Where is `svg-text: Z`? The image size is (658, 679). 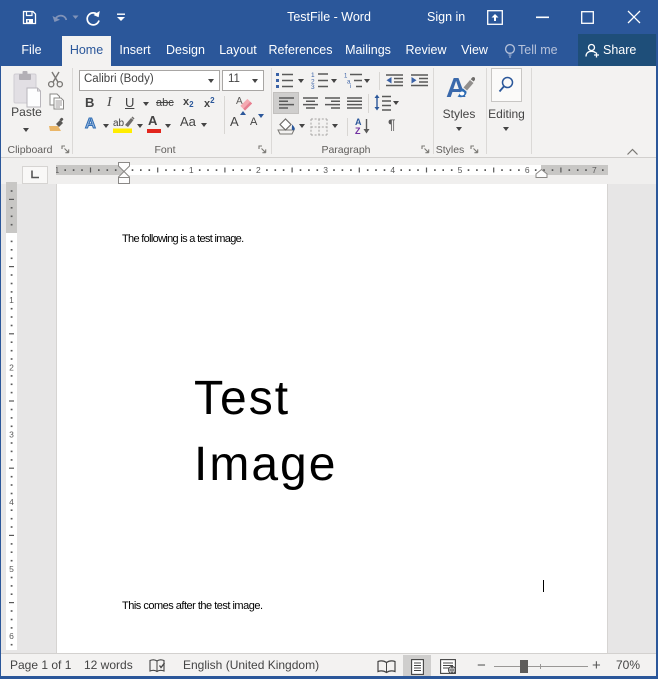 svg-text: Z is located at coordinates (358, 130).